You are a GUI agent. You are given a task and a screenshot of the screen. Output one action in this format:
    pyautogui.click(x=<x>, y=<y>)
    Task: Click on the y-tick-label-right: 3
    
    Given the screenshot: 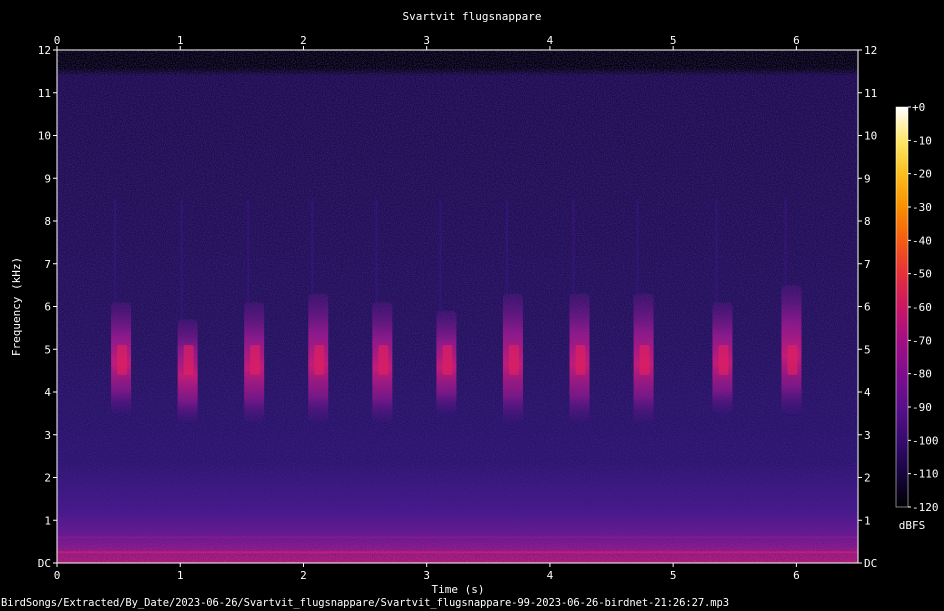 What is the action you would take?
    pyautogui.click(x=867, y=435)
    